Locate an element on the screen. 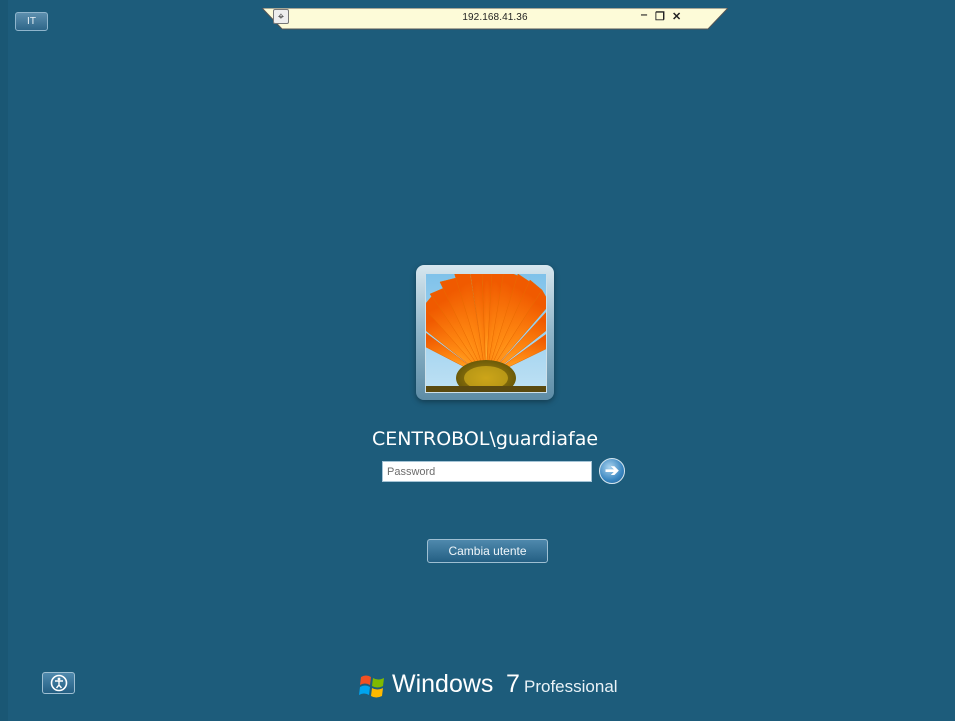  remote-connection-bar: ⌖ 192.168.41.36 ‒ ❐ ✕ is located at coordinates (495, 19).